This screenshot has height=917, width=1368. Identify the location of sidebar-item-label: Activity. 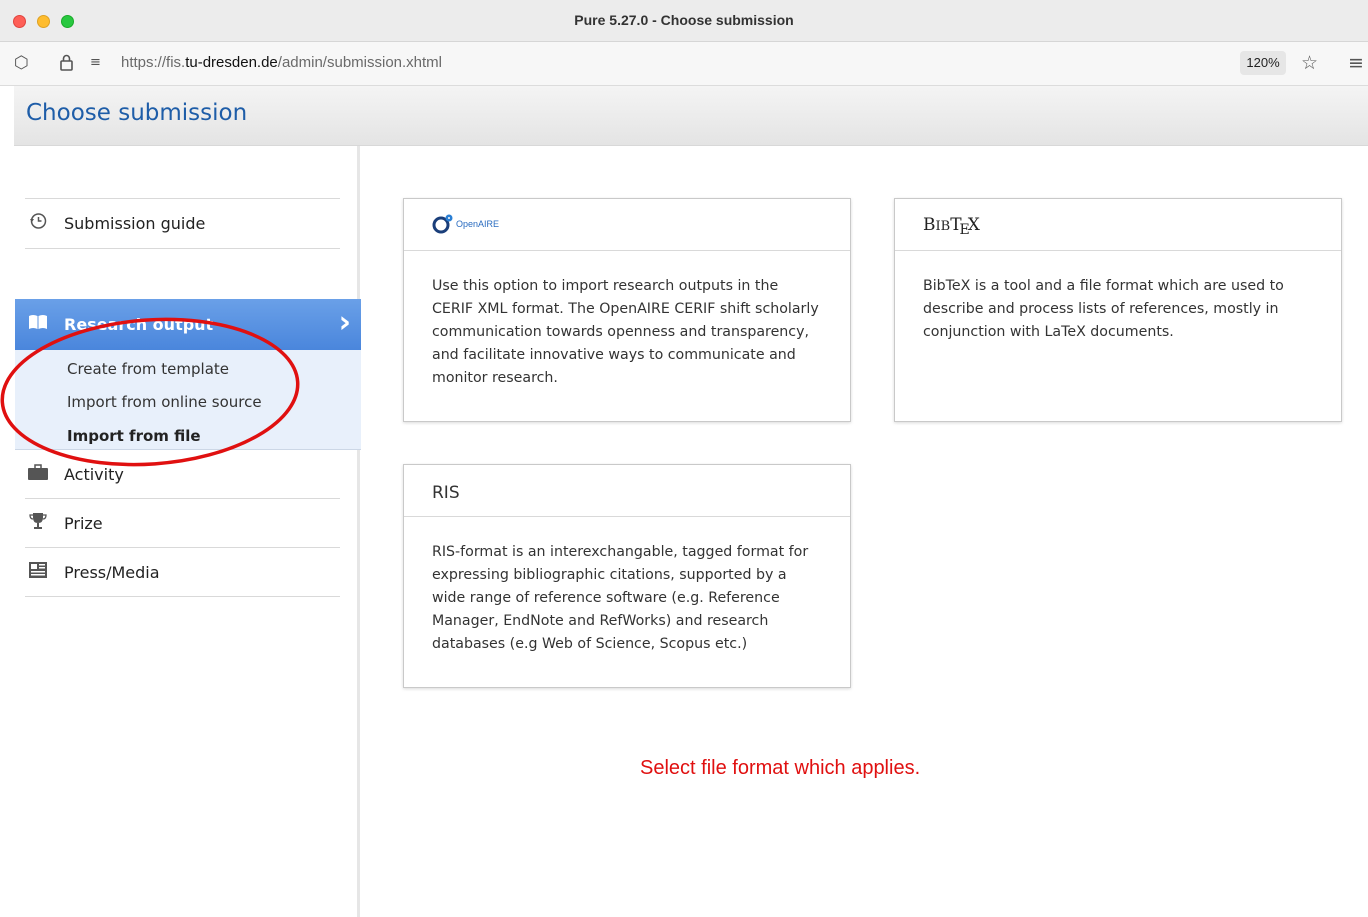
(94, 474).